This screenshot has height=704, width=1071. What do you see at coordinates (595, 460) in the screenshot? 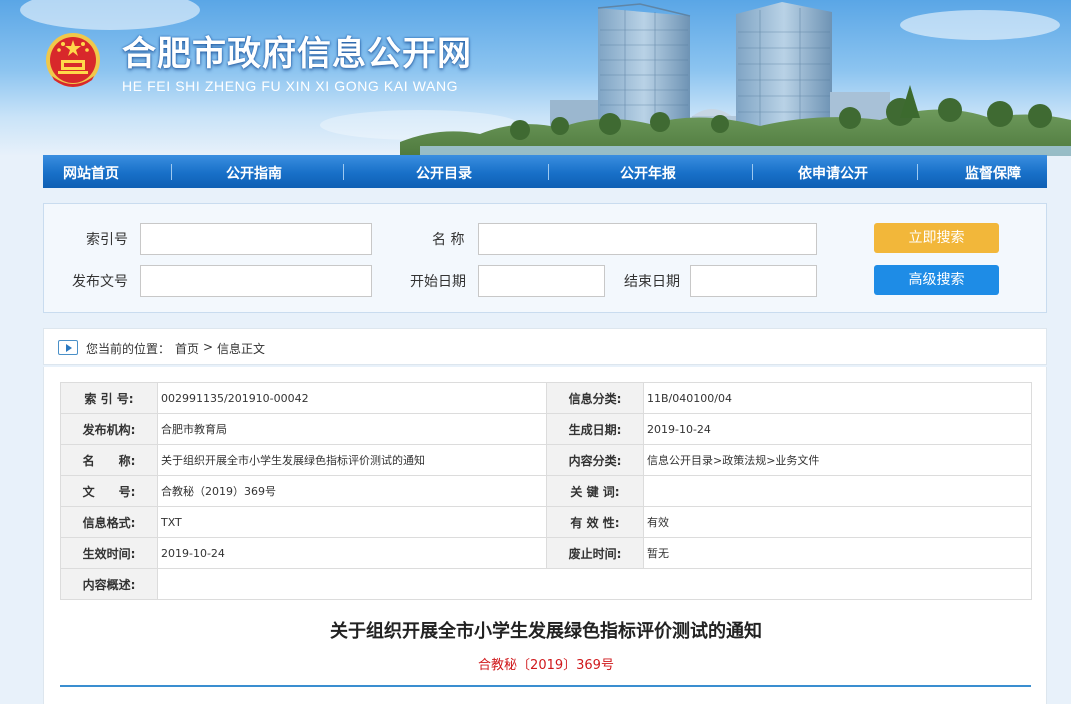
I see `cell-label: 内容分类:` at bounding box center [595, 460].